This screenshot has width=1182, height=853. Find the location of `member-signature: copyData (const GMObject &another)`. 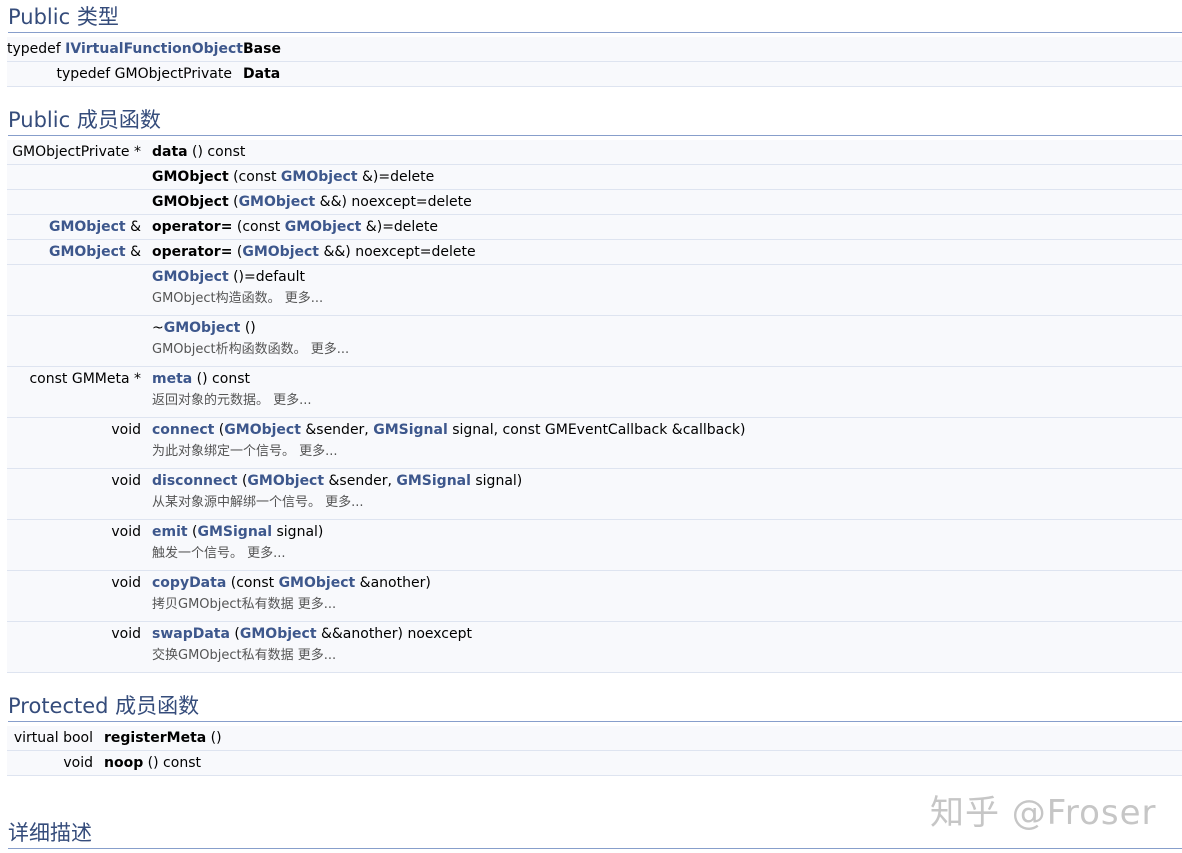

member-signature: copyData (const GMObject &another) is located at coordinates (291, 583).